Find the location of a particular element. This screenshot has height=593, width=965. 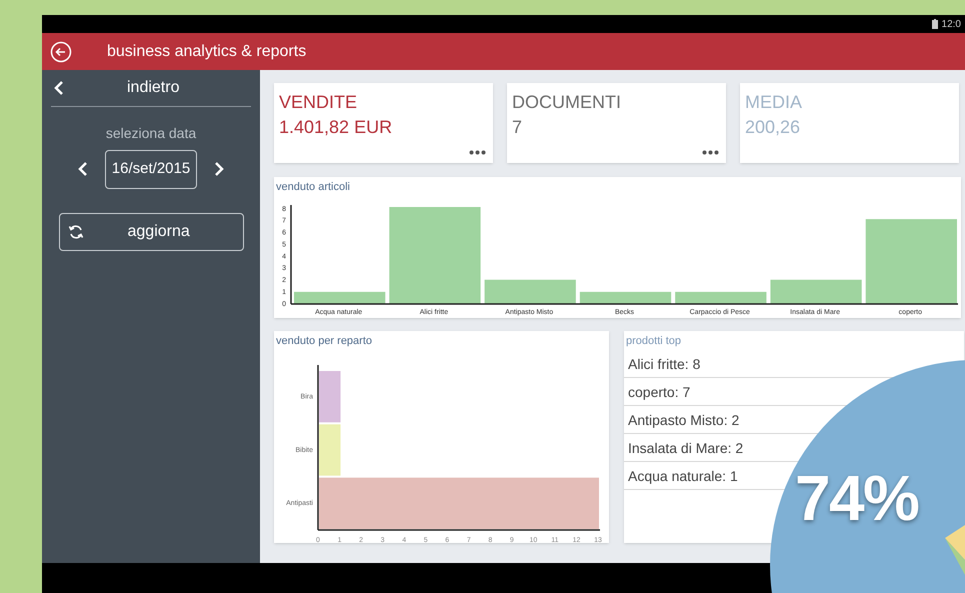

kpi-title: VENDITE is located at coordinates (318, 102).